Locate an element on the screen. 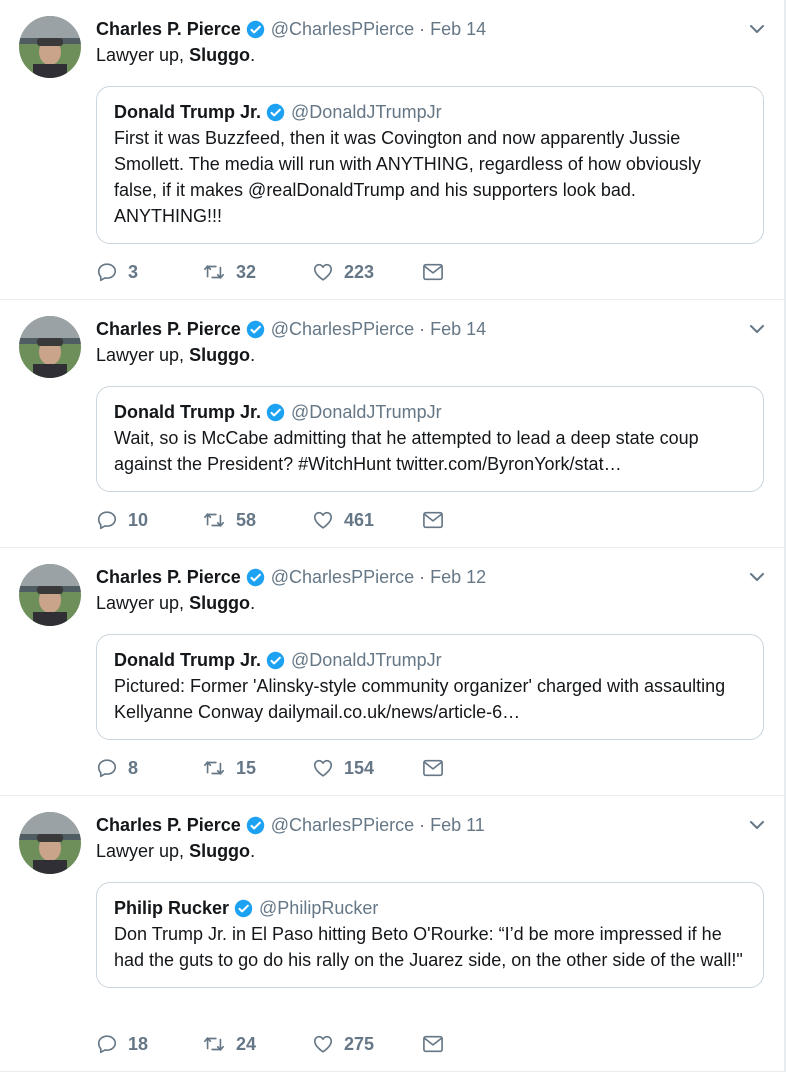 The image size is (786, 1072). like-button: 223 is located at coordinates (367, 272).